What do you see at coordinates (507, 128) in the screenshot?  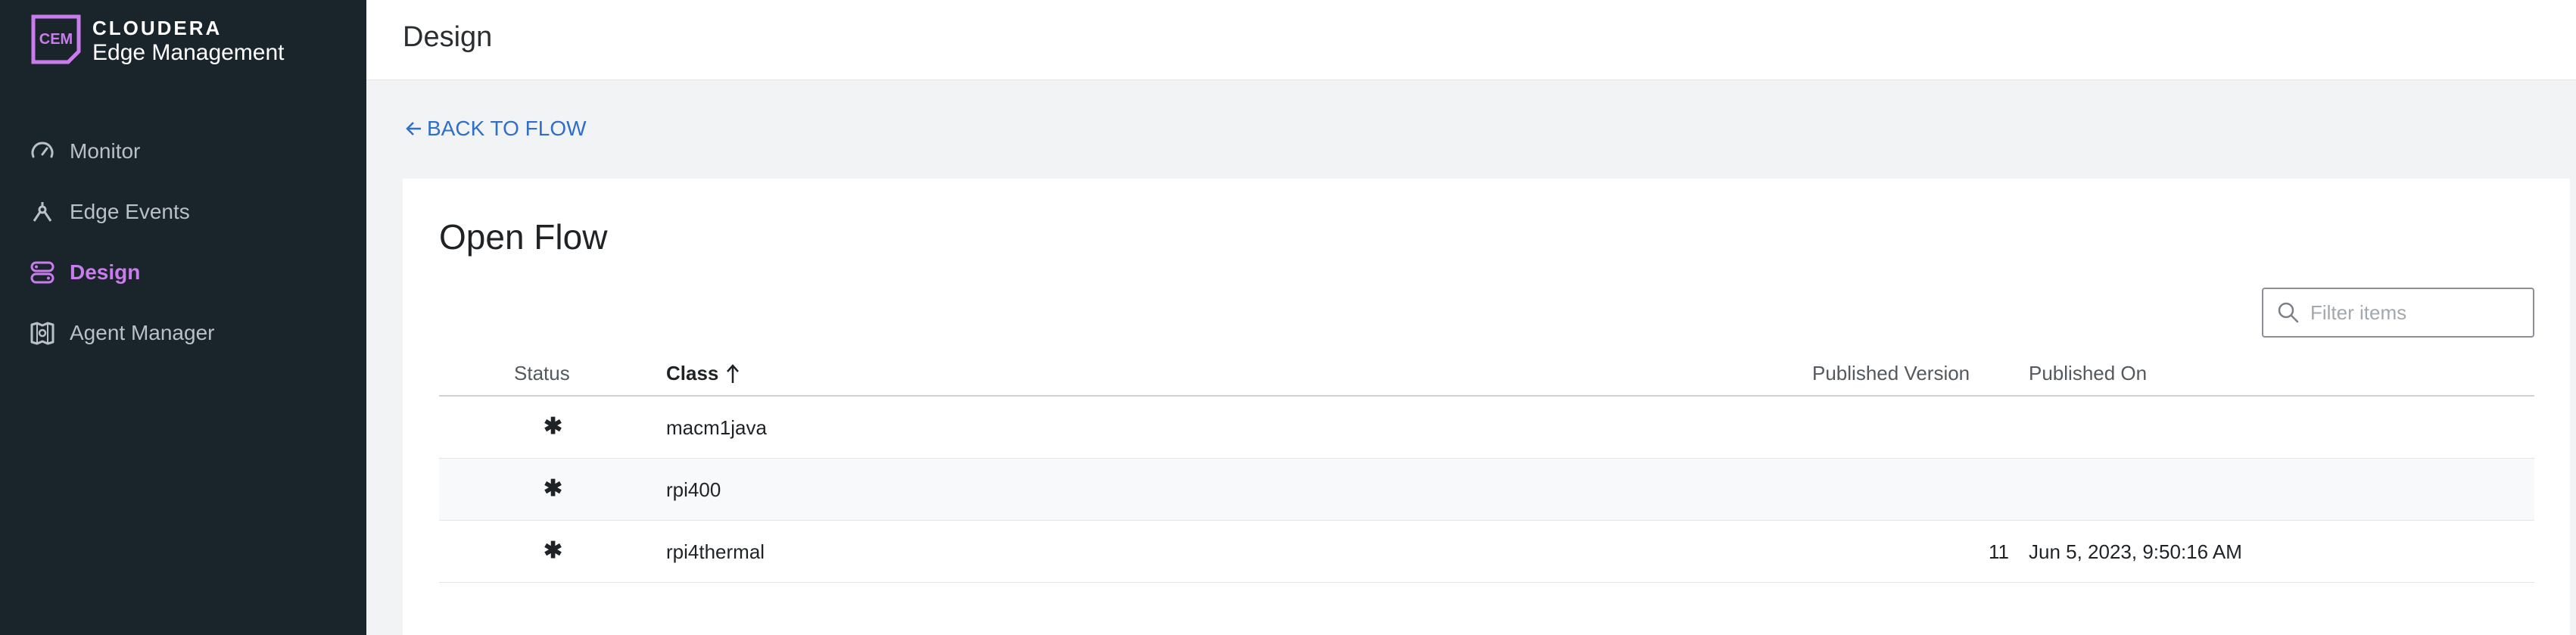 I see `back-to-flow-label: BACK TO FLOW` at bounding box center [507, 128].